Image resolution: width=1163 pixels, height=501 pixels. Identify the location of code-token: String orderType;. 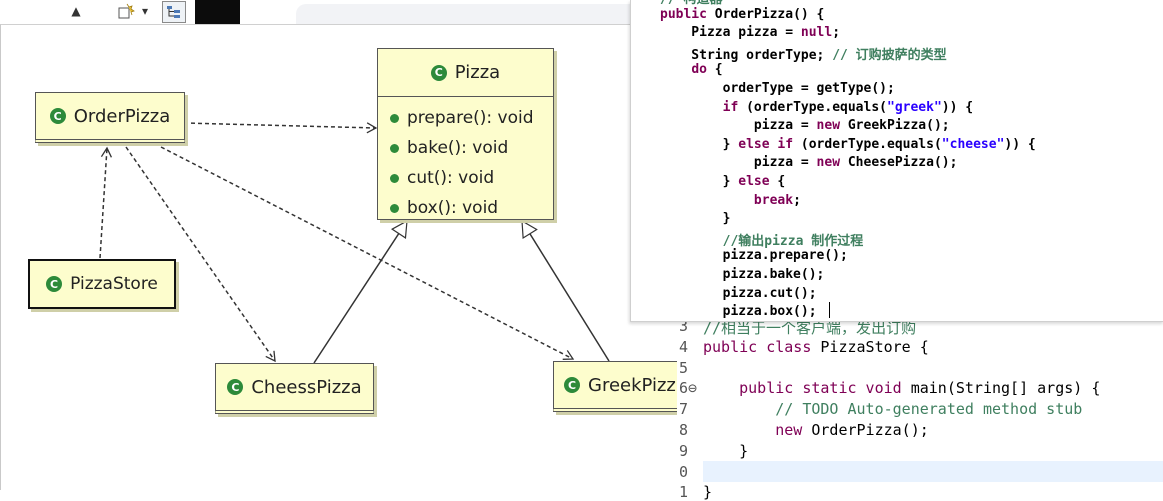
(746, 55).